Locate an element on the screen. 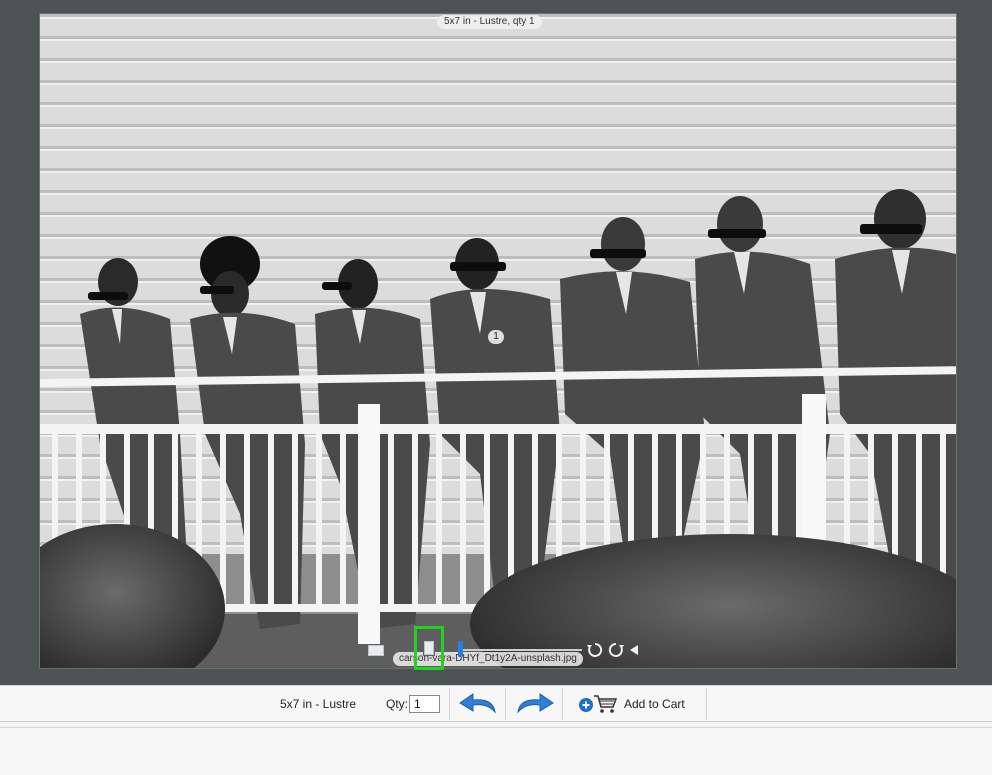  rotate-left-icon is located at coordinates (595, 650).